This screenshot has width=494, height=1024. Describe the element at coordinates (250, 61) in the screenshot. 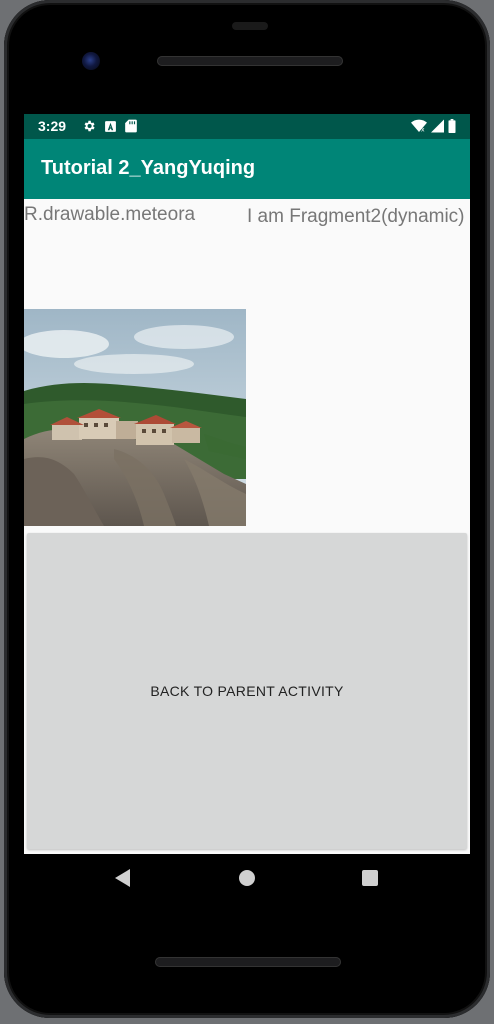

I see `earpiece-speaker` at that location.